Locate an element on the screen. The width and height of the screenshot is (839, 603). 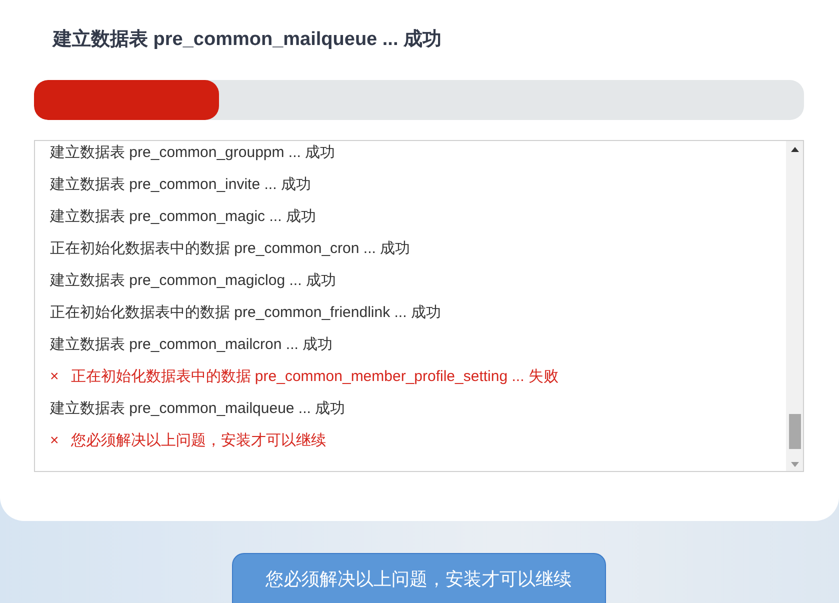
log-line: 建立数据表 pre_common_grouppm ... 成功 is located at coordinates (193, 153).